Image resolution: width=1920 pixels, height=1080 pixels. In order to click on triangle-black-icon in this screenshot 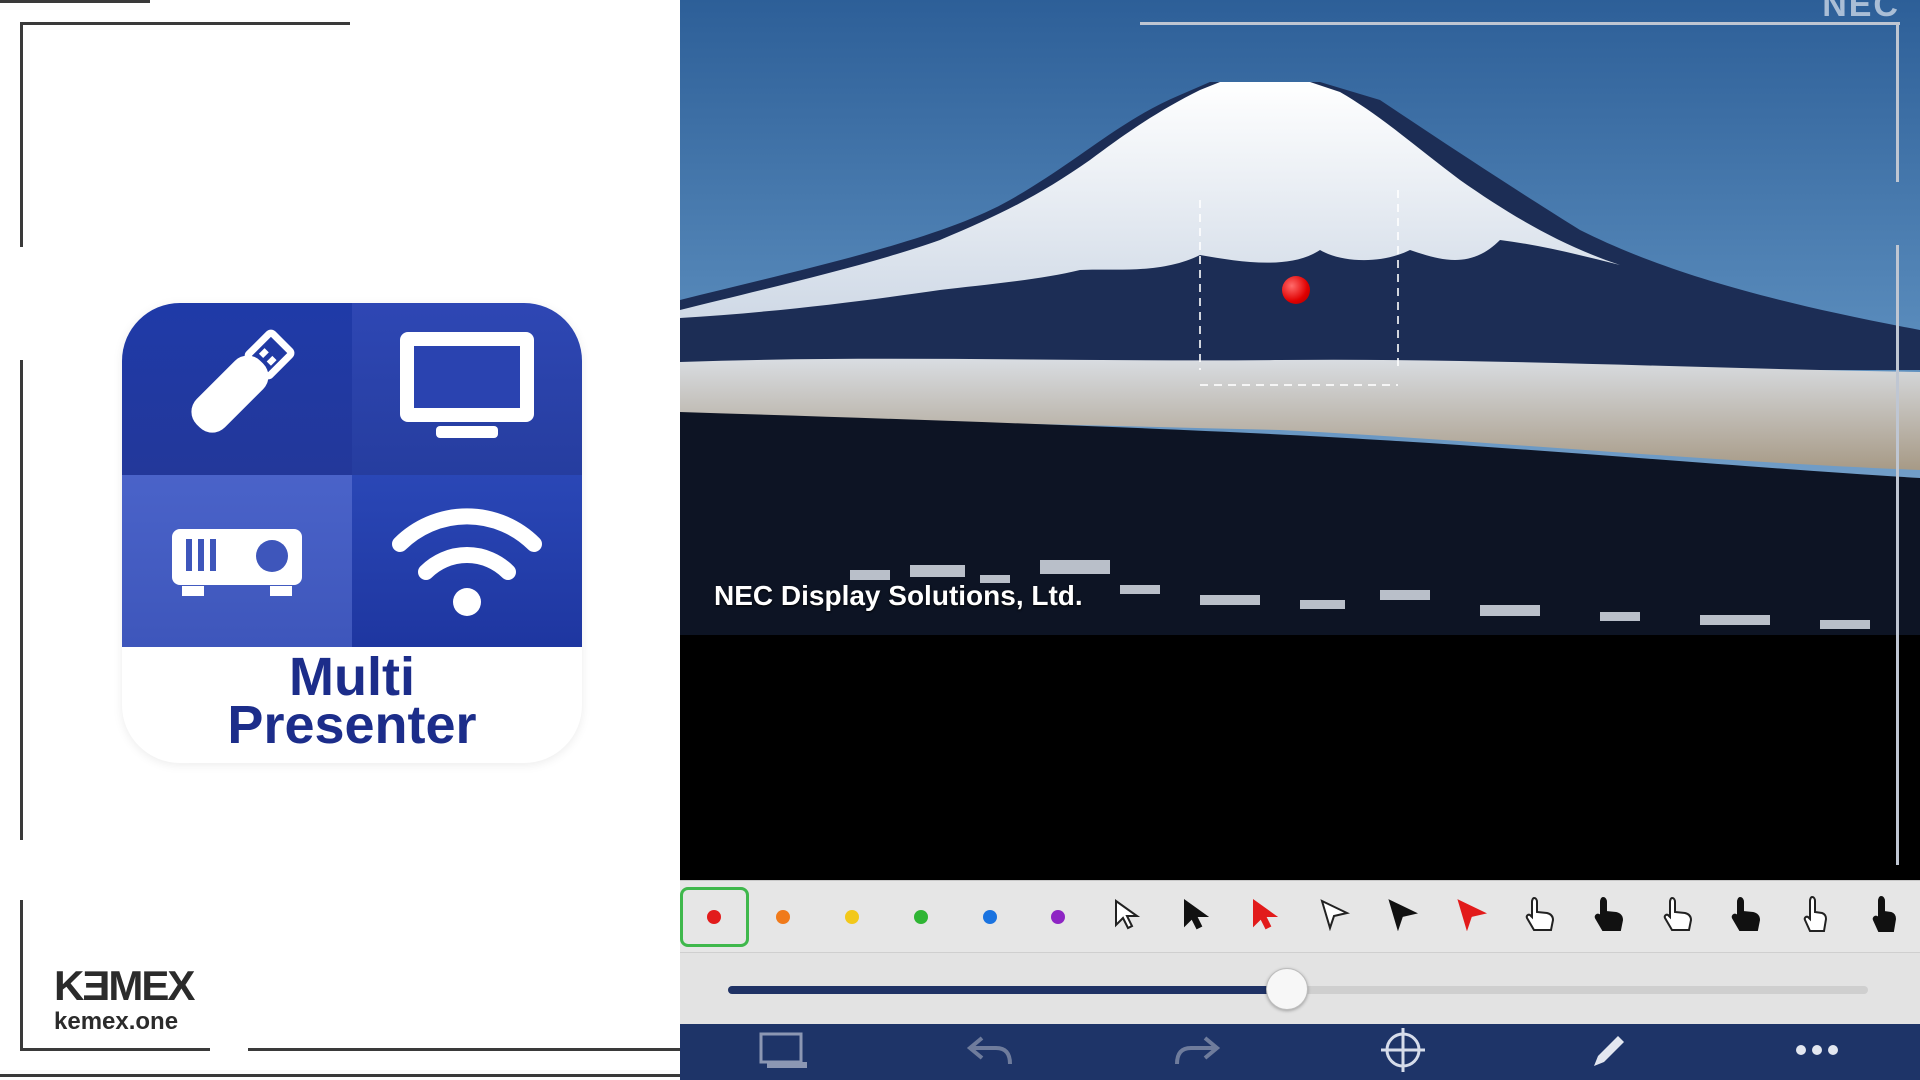, I will do `click(1402, 916)`.